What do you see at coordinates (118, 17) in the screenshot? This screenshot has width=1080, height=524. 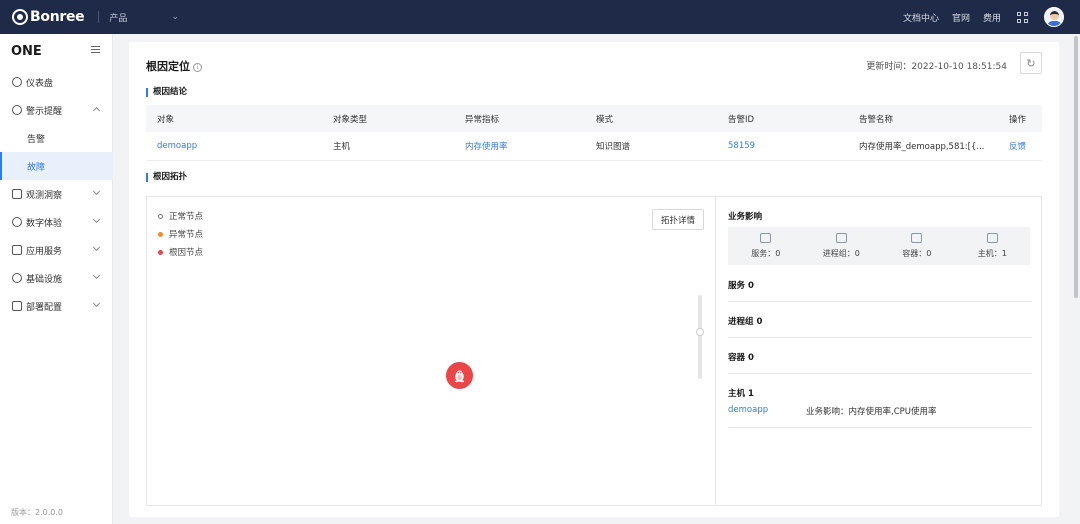 I see `product-menu: 产品` at bounding box center [118, 17].